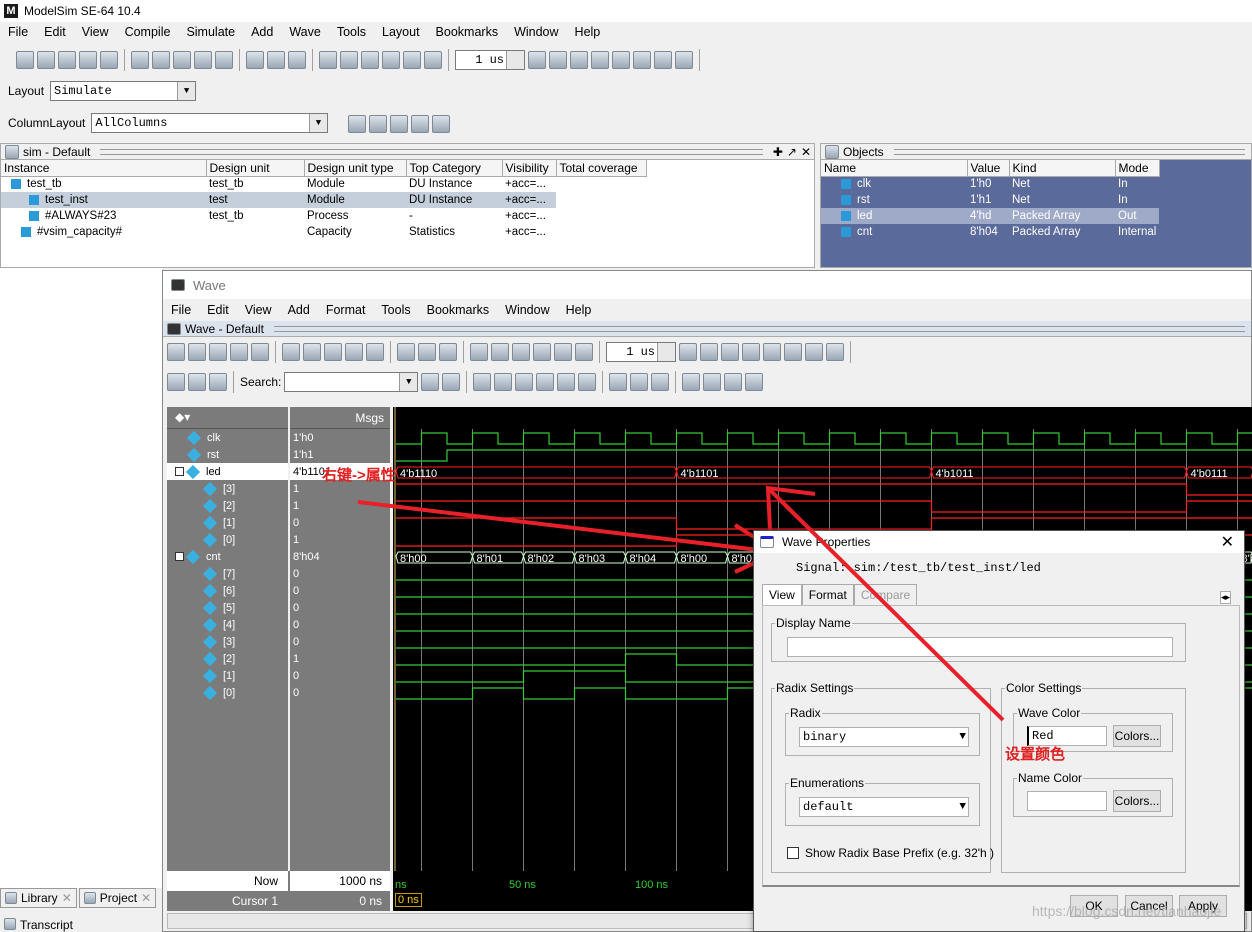 The image size is (1252, 932). I want to click on radix-label: Radix, so click(805, 713).